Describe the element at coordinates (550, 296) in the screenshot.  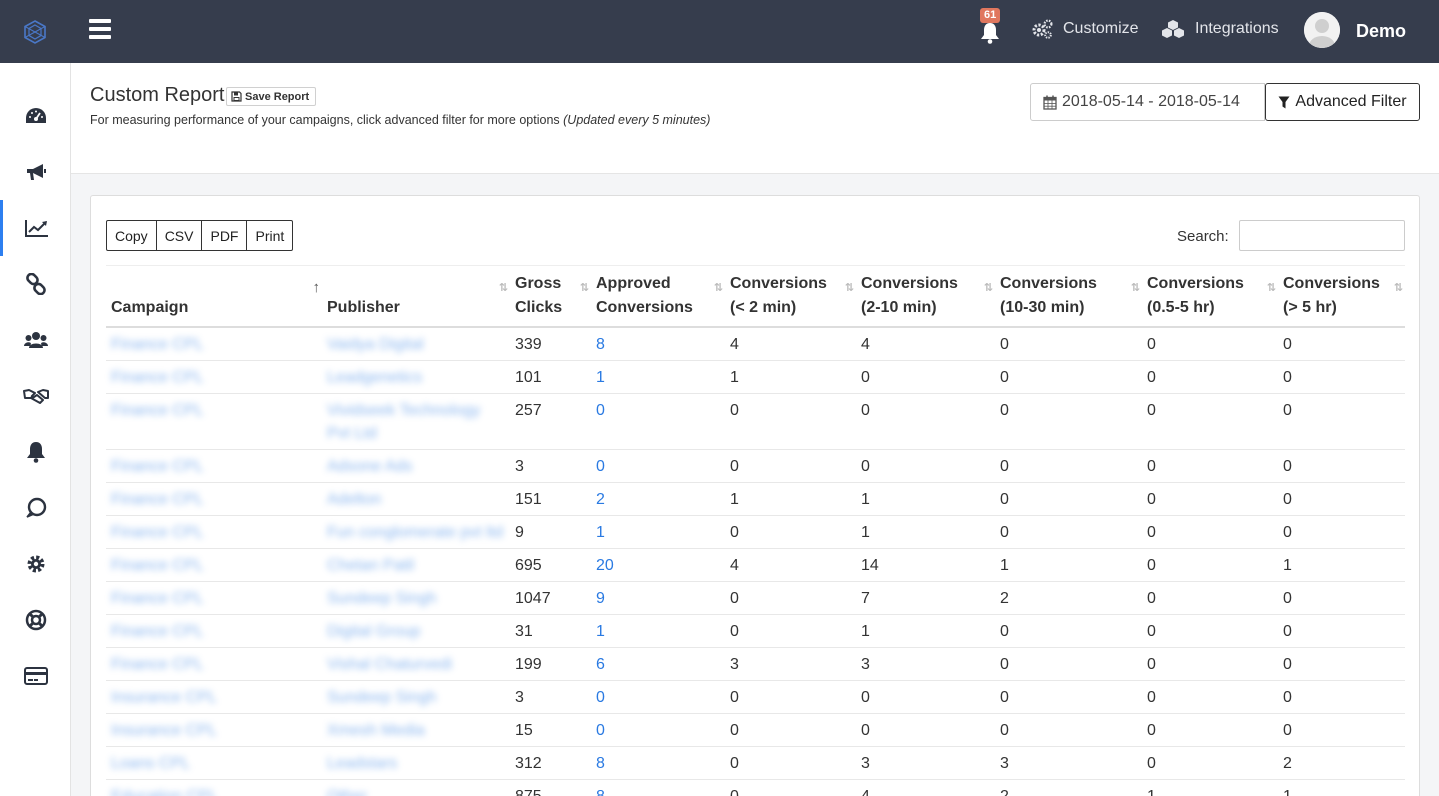
I see `column-header-gross-clicks: Gross Clicks ⇅` at that location.